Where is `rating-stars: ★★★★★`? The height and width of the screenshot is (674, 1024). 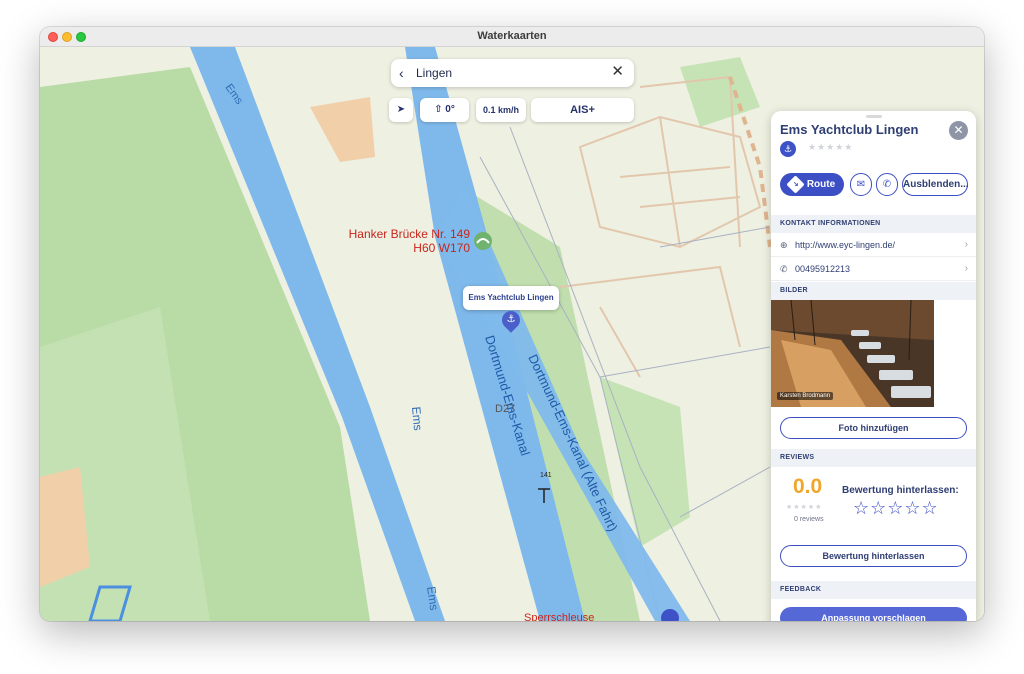 rating-stars: ★★★★★ is located at coordinates (831, 147).